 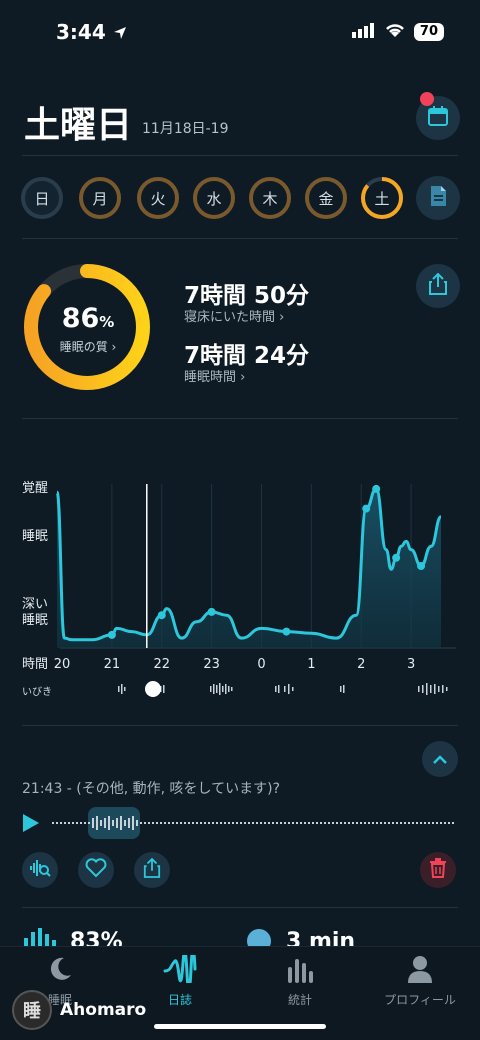 What do you see at coordinates (78, 125) in the screenshot?
I see `page-title: 土曜日` at bounding box center [78, 125].